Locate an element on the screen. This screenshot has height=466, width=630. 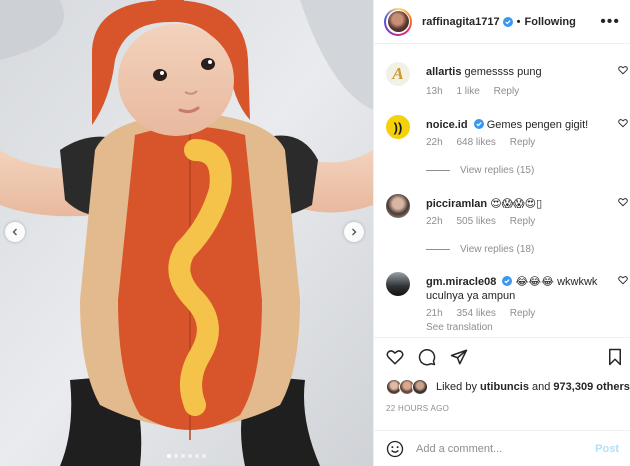
comment-likes: 648 likes is located at coordinates (475, 142).